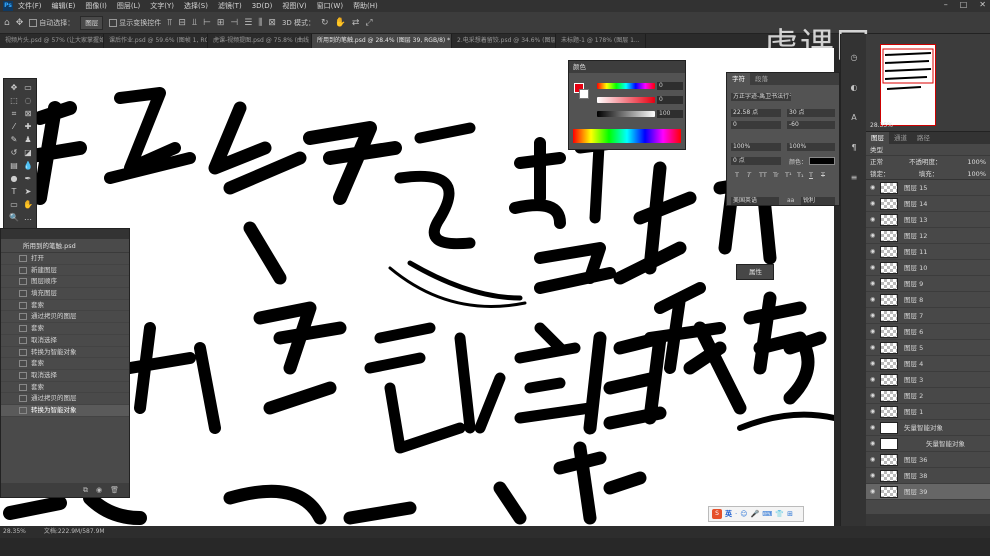 The image size is (990, 556). What do you see at coordinates (928, 316) in the screenshot?
I see `layer-row: ◉ 图层 7` at bounding box center [928, 316].